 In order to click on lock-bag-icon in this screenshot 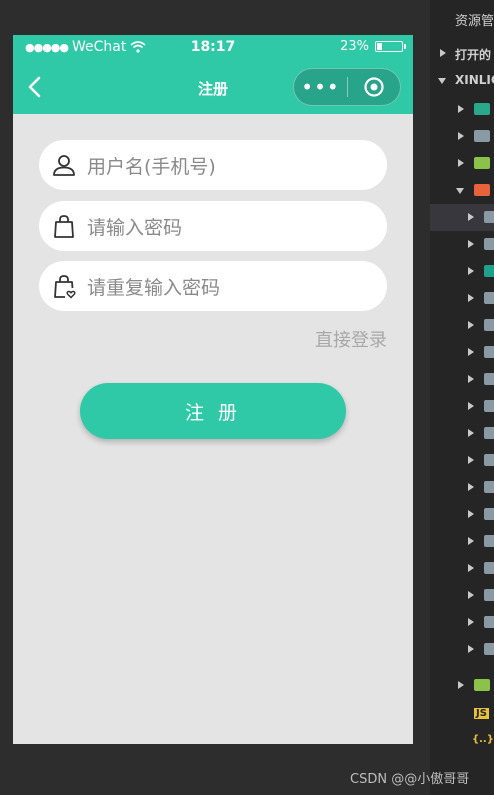, I will do `click(64, 226)`.